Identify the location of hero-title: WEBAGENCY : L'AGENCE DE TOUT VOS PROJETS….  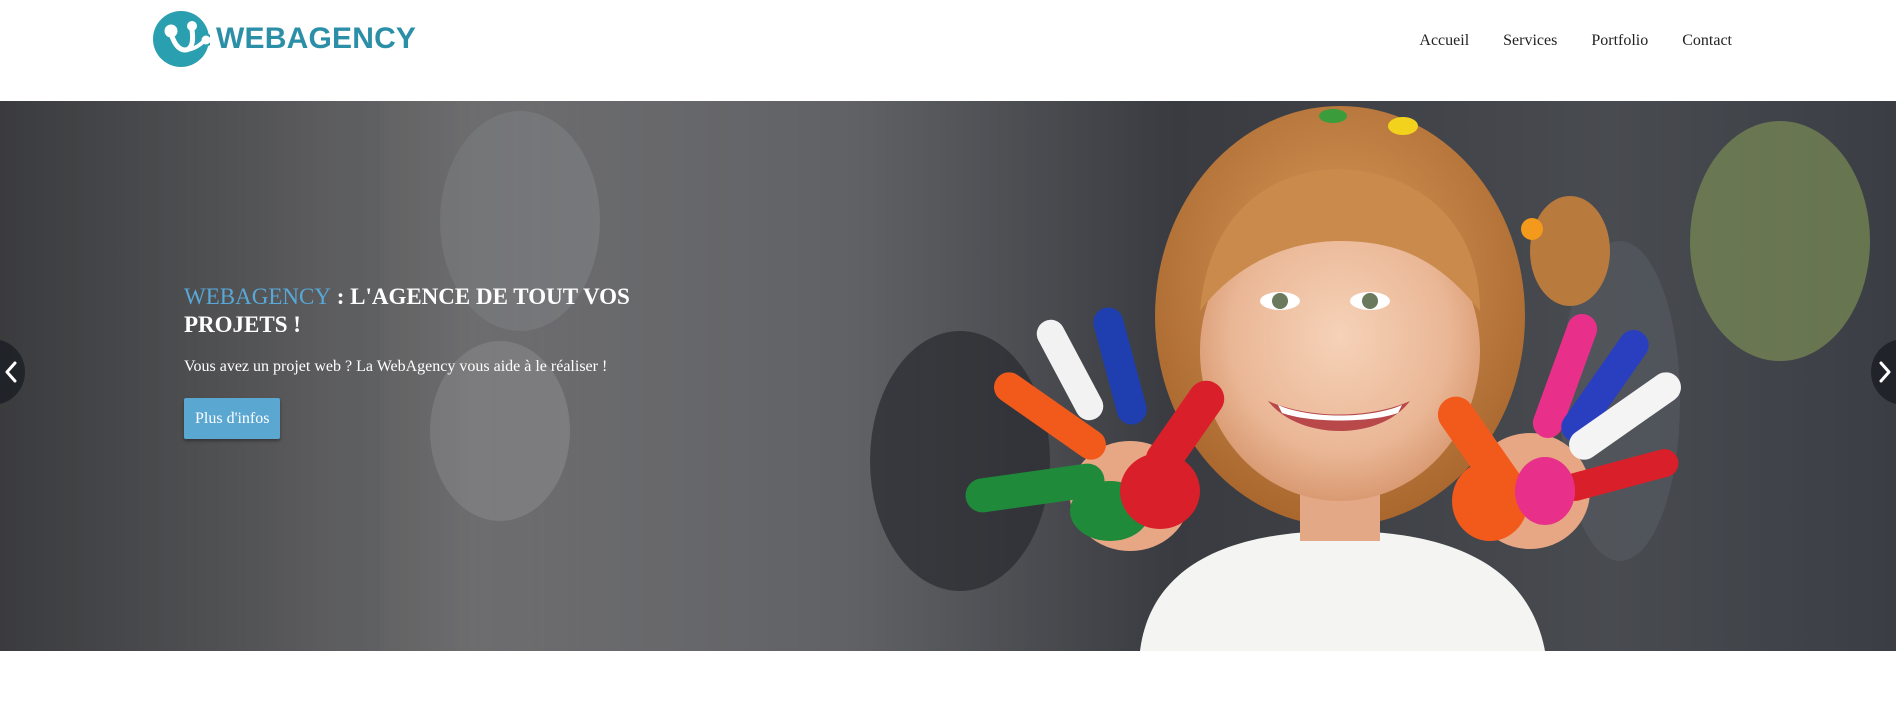
(414, 311).